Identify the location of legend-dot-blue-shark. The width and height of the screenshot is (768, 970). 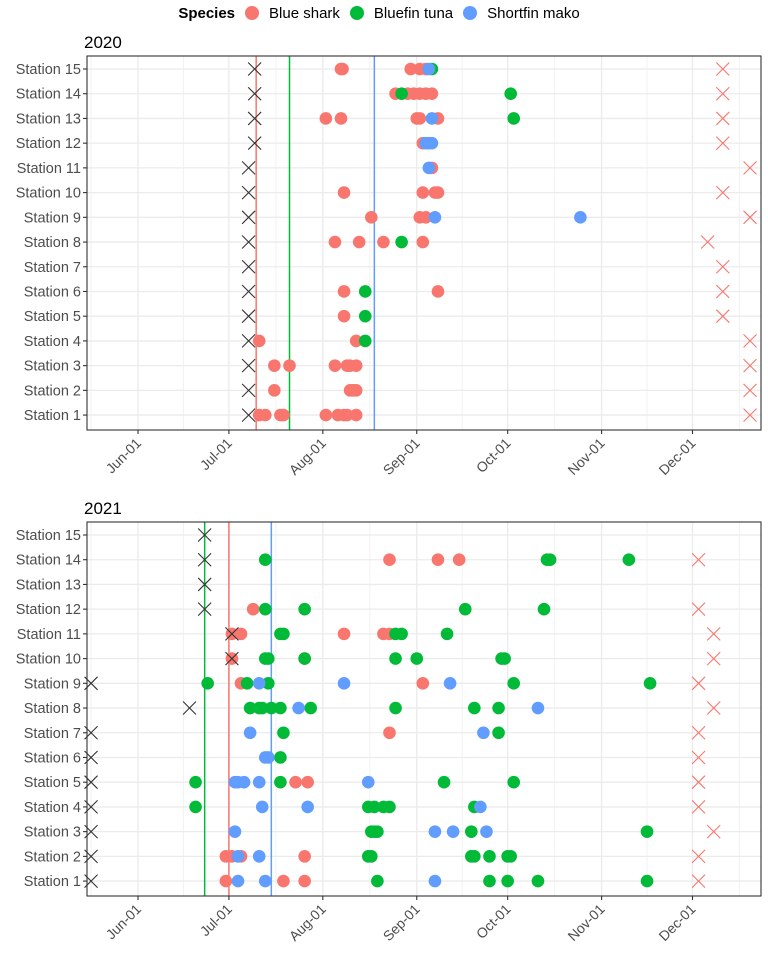
(252, 13).